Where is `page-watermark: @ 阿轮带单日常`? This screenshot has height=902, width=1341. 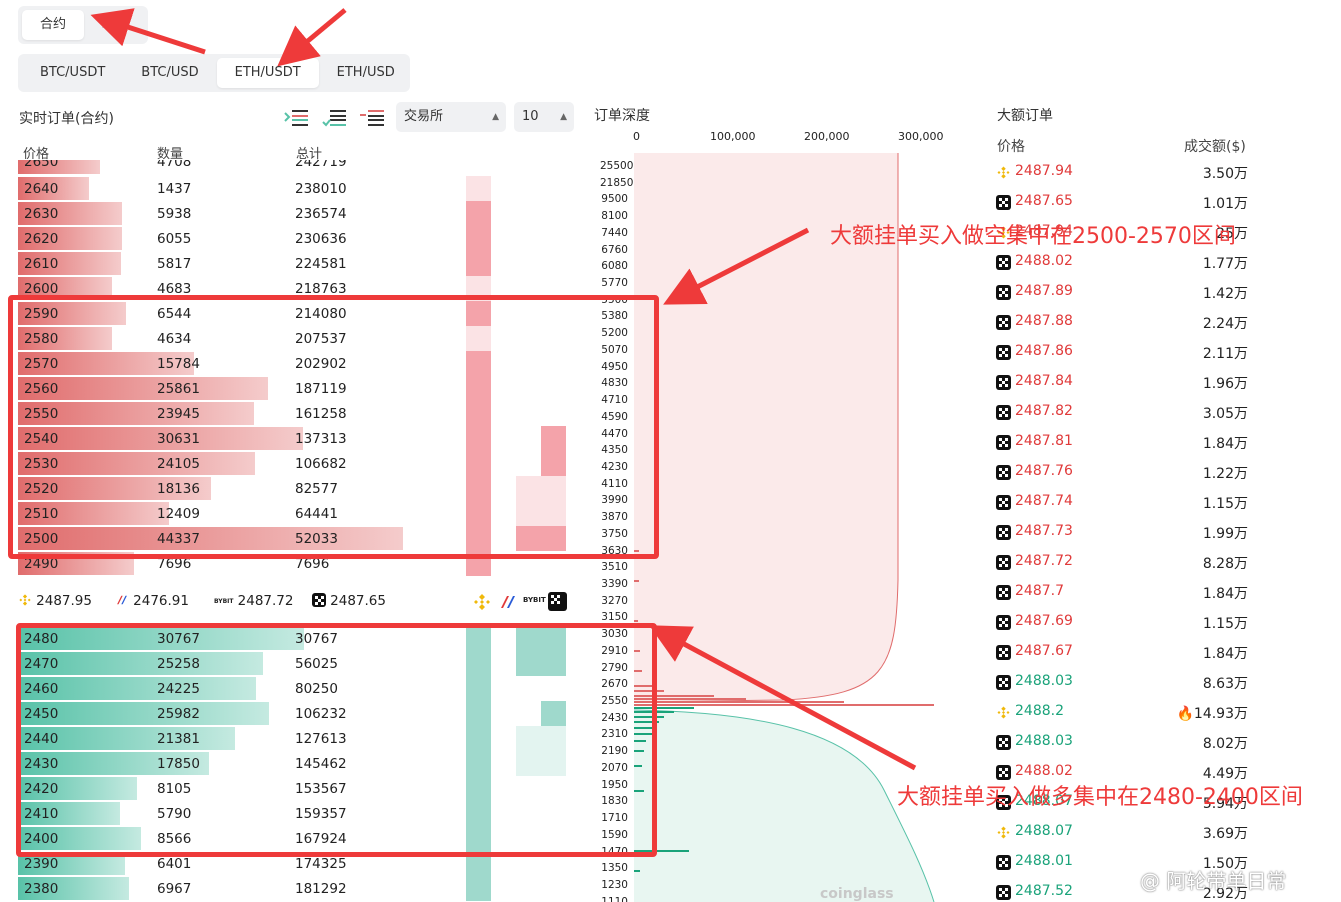
page-watermark: @ 阿轮带单日常 is located at coordinates (1213, 881).